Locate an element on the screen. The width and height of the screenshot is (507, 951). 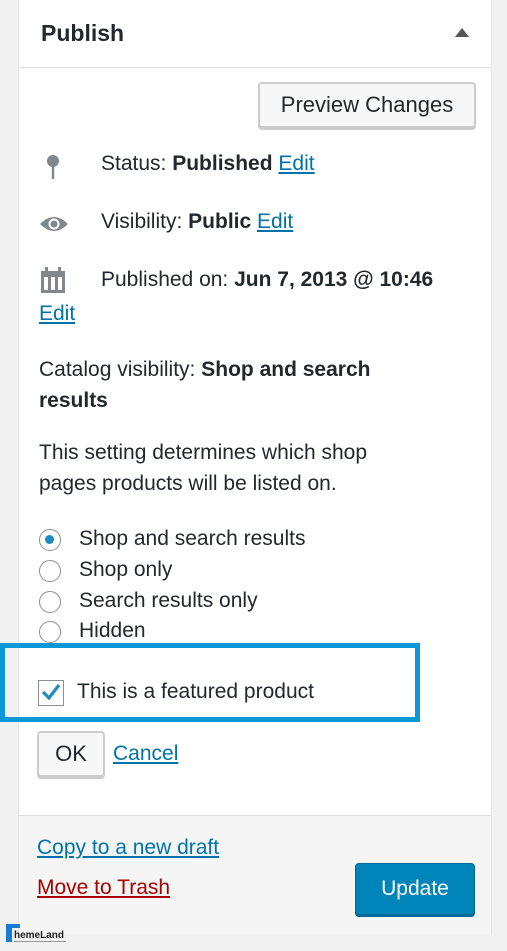
ok-button: OK is located at coordinates (71, 754).